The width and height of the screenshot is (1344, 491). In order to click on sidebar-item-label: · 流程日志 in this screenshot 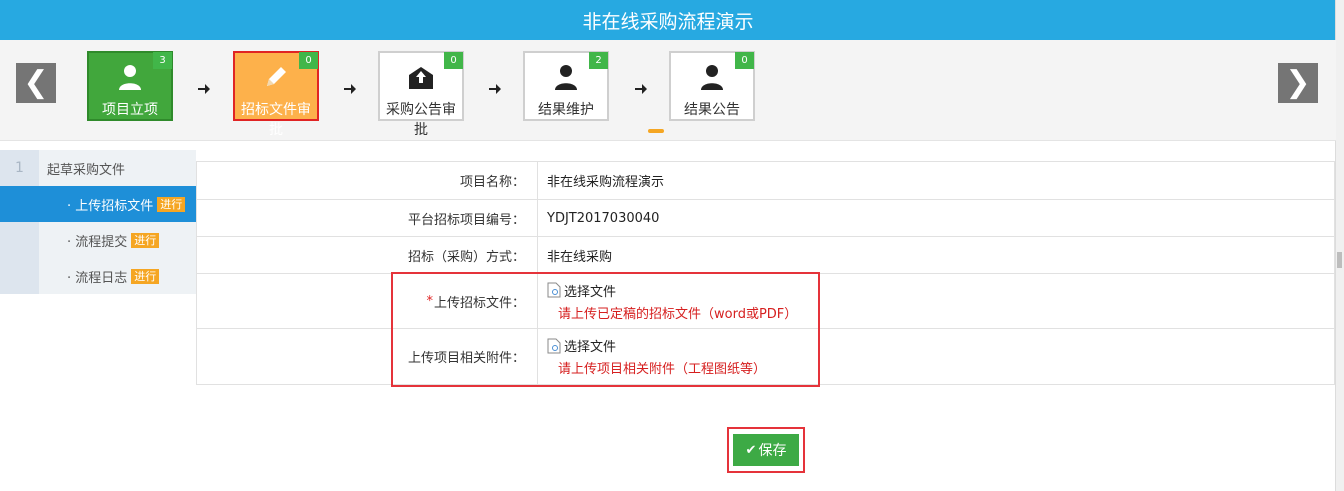, I will do `click(97, 278)`.